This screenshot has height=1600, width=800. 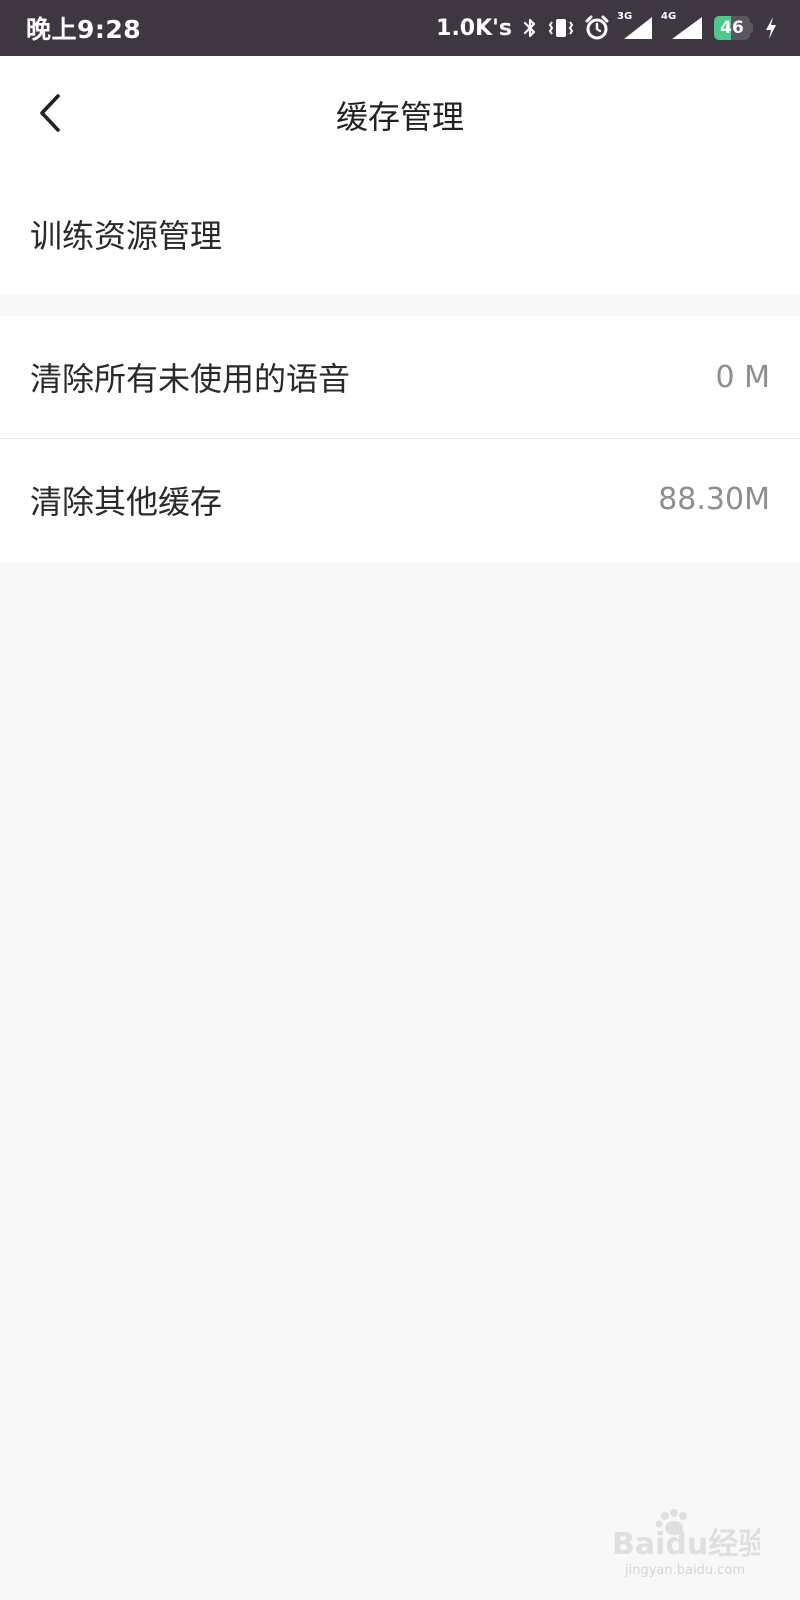 What do you see at coordinates (400, 377) in the screenshot?
I see `clear-unused-voice-row: 清除所有未使用的语音 0 M` at bounding box center [400, 377].